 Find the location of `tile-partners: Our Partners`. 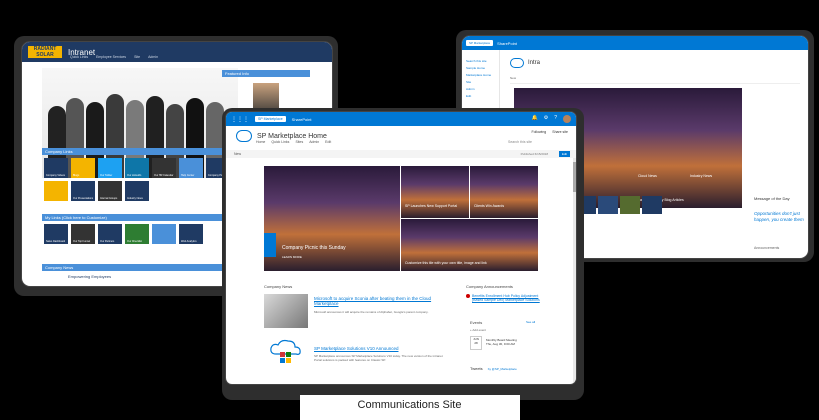

tile-partners: Our Partners is located at coordinates (110, 234).